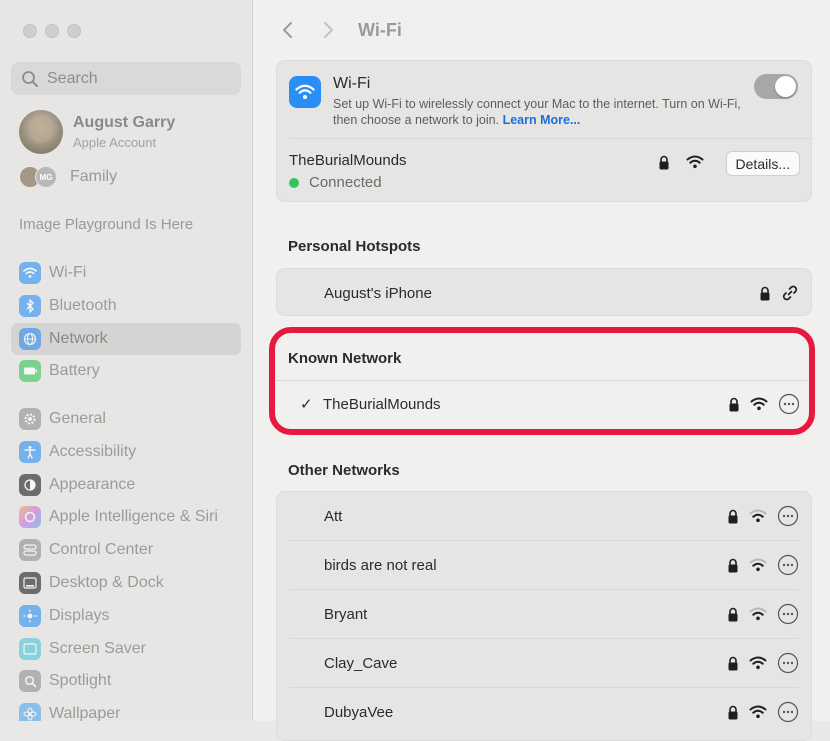 This screenshot has height=741, width=830. Describe the element at coordinates (30, 517) in the screenshot. I see `siri-icon` at that location.